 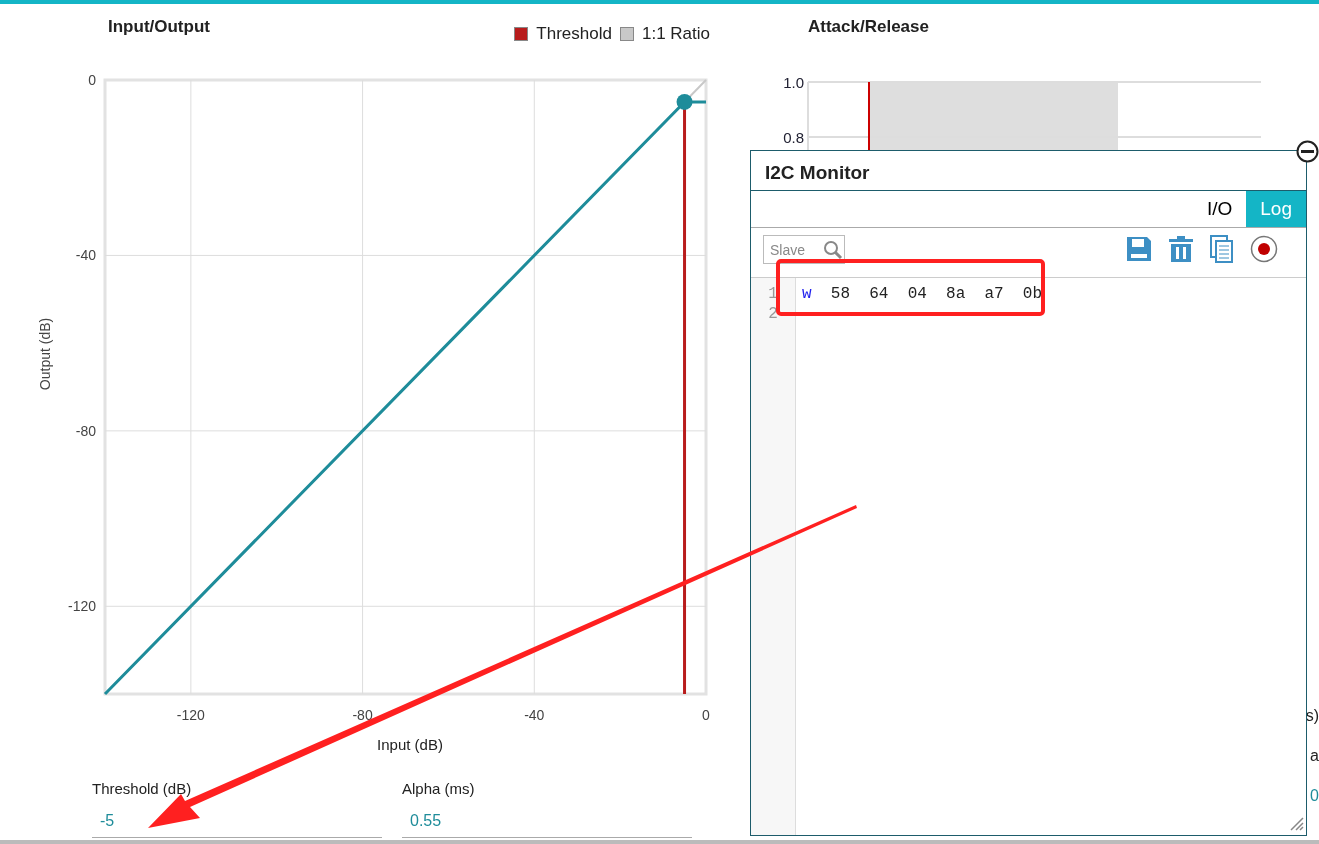 I want to click on threshold-handle, so click(x=684, y=101).